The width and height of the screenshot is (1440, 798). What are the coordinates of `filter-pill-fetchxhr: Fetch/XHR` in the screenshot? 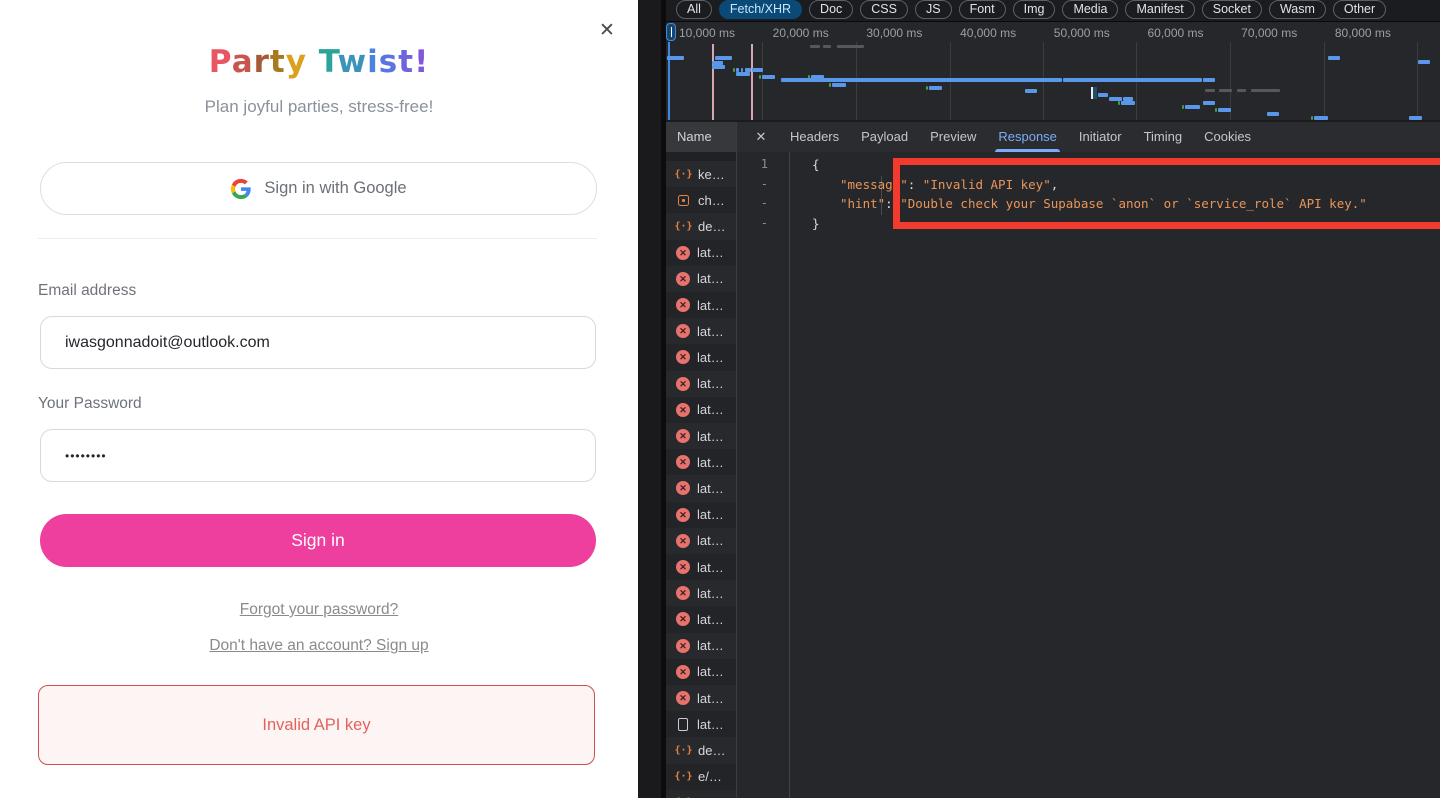 It's located at (760, 9).